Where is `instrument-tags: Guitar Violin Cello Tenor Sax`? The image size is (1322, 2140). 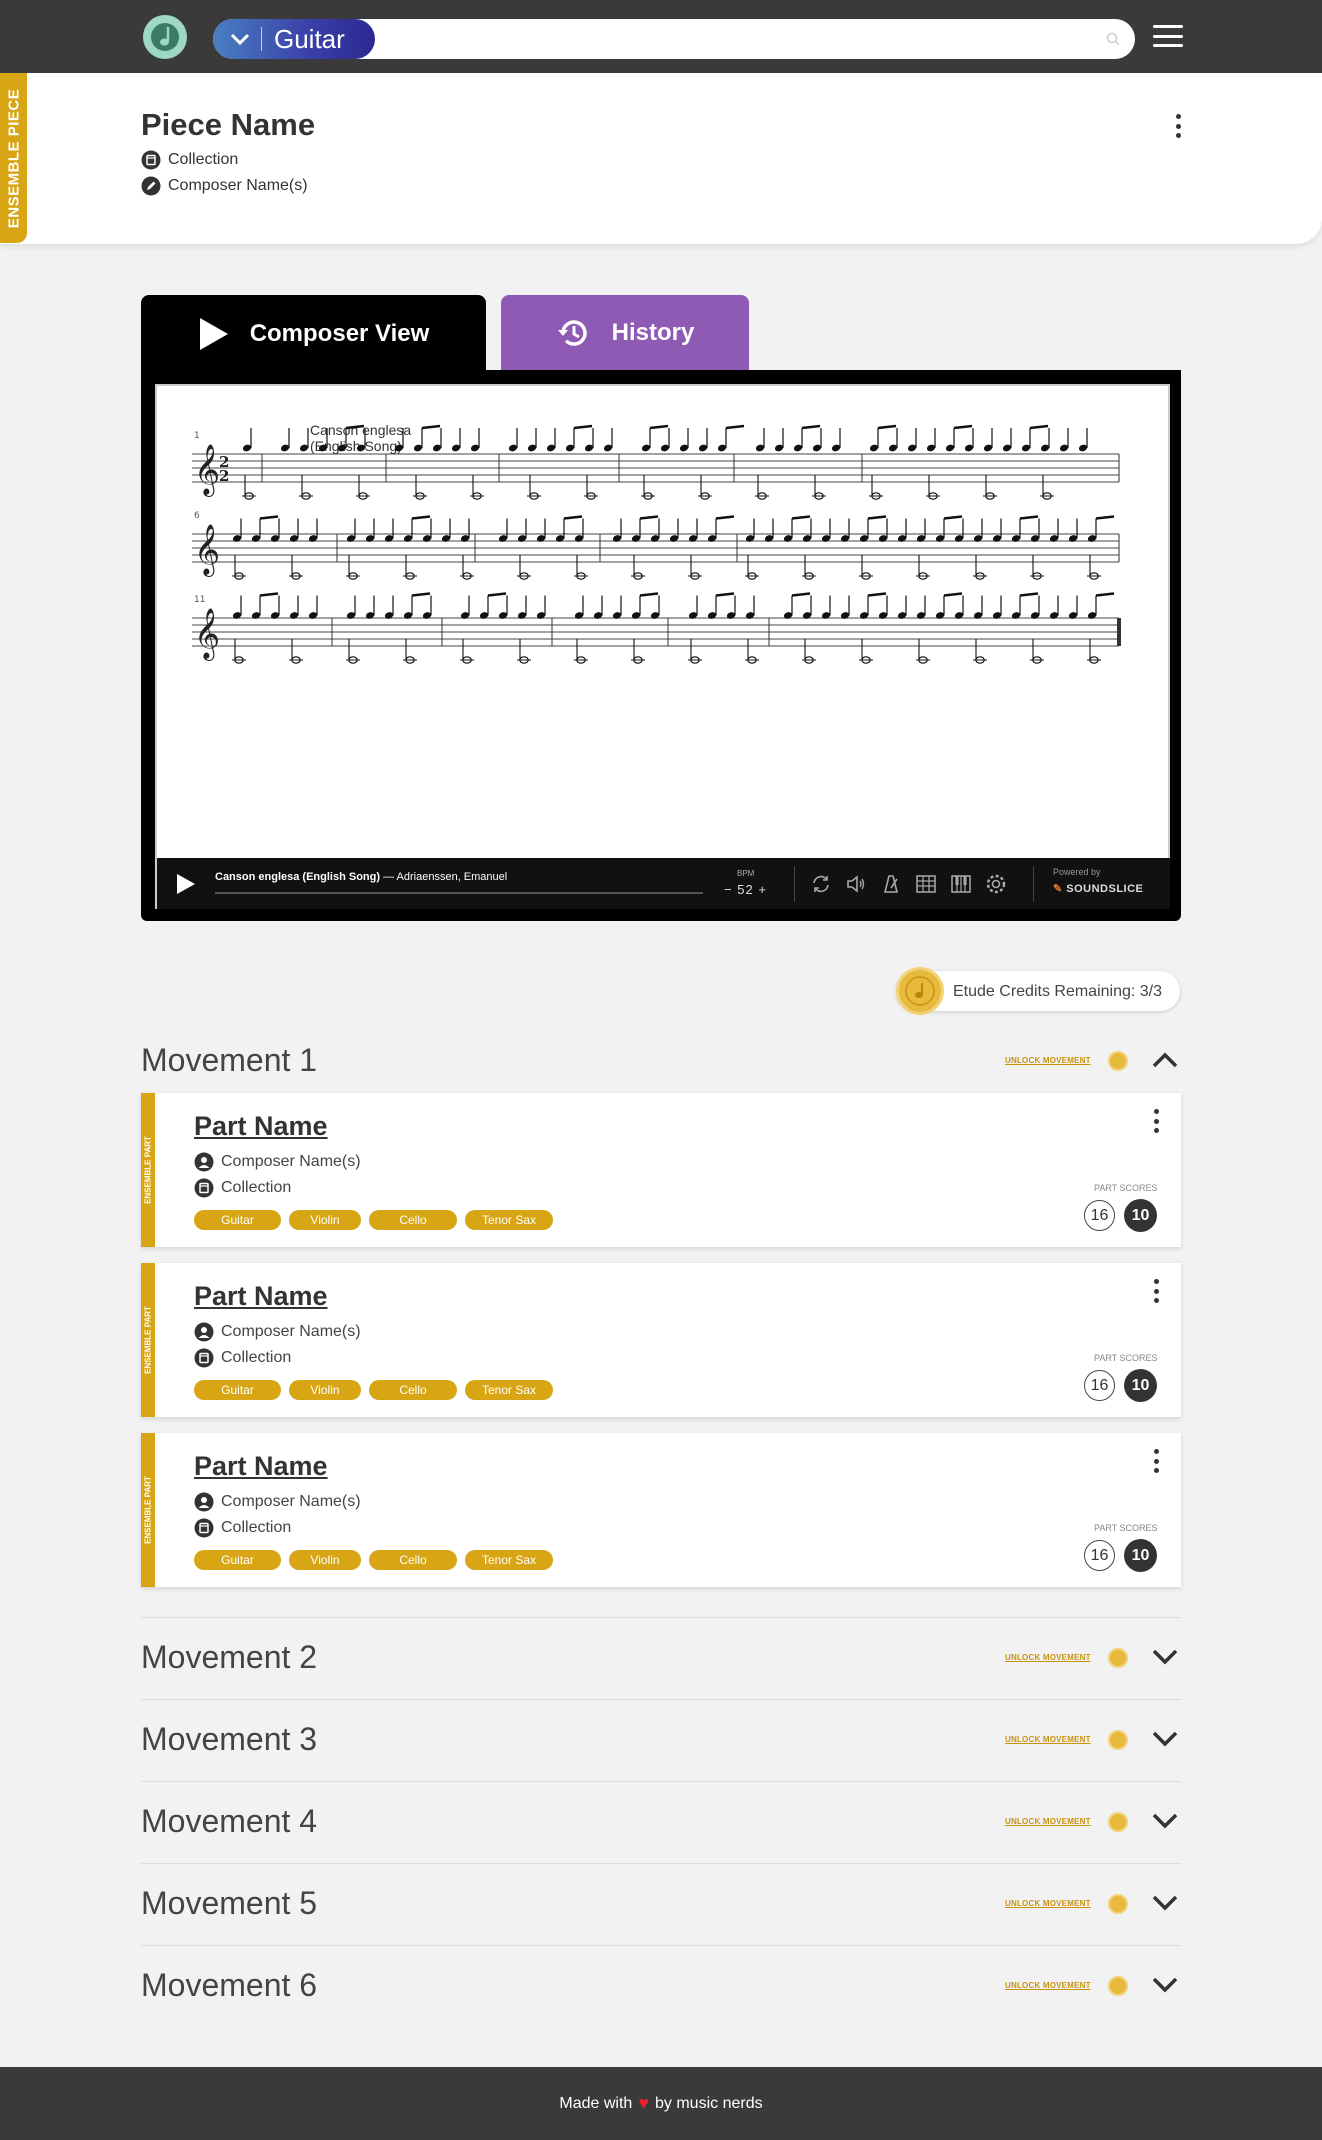
instrument-tags: Guitar Violin Cello Tenor Sax is located at coordinates (373, 1220).